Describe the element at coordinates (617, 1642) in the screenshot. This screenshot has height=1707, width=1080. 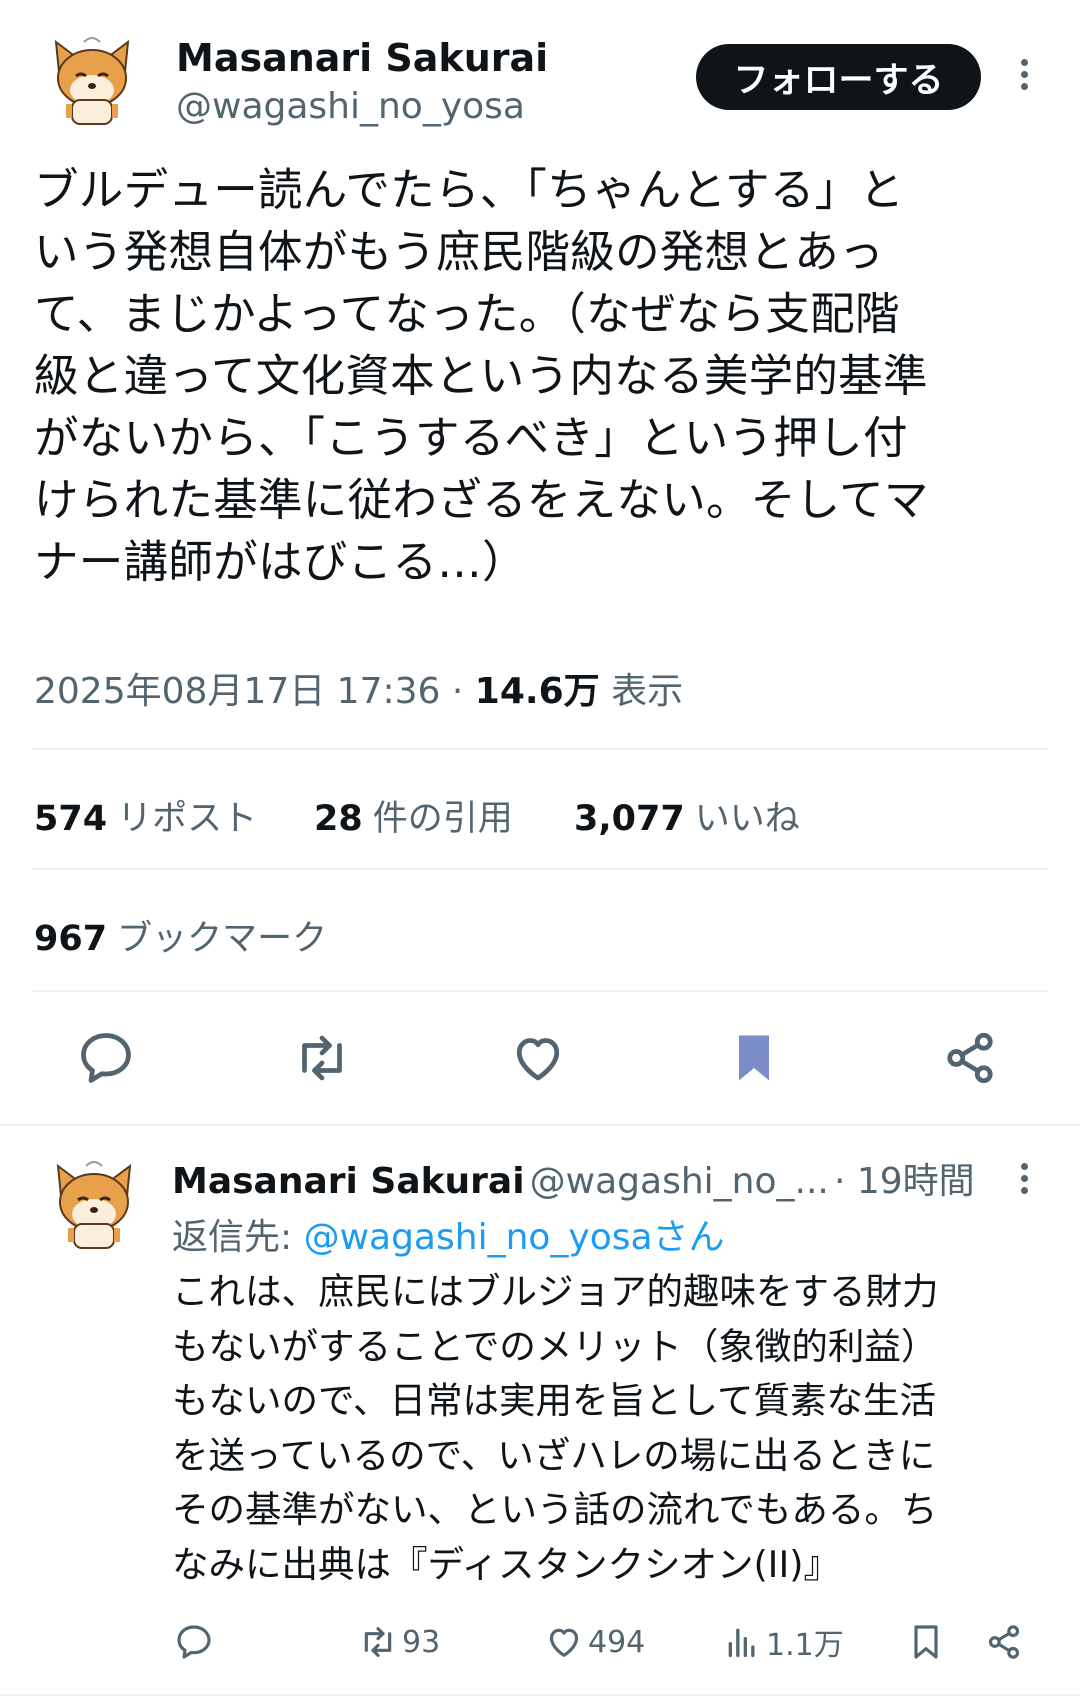
I see `reply-like-count: 494` at that location.